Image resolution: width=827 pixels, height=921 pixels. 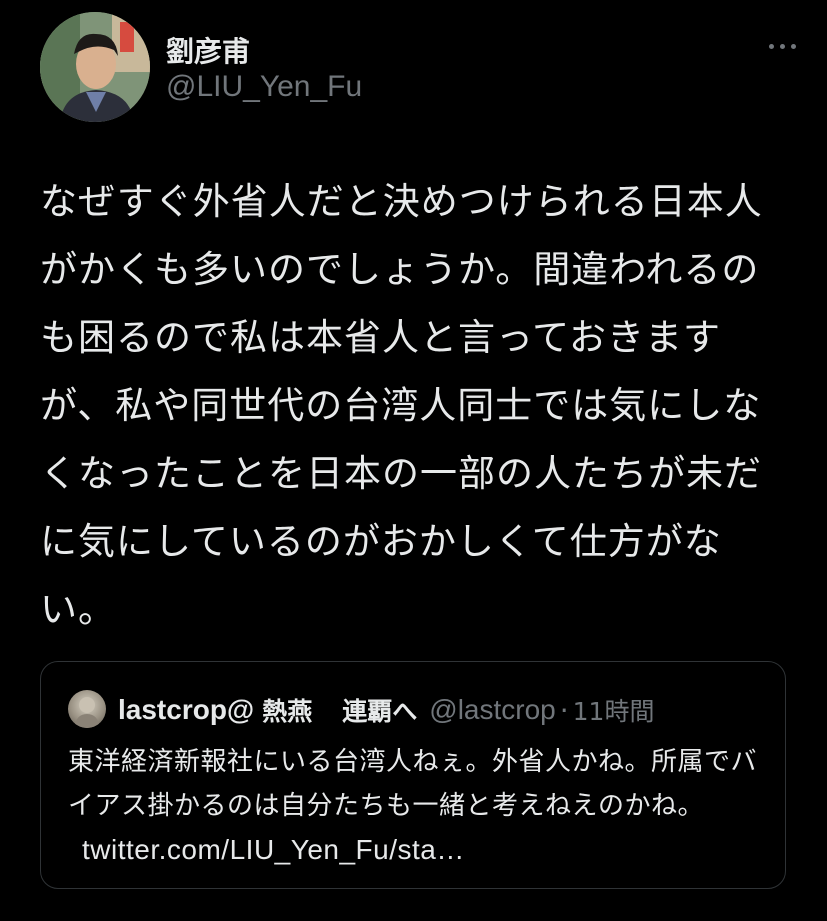 What do you see at coordinates (613, 711) in the screenshot?
I see `quoted-tweet-time: 11時間` at bounding box center [613, 711].